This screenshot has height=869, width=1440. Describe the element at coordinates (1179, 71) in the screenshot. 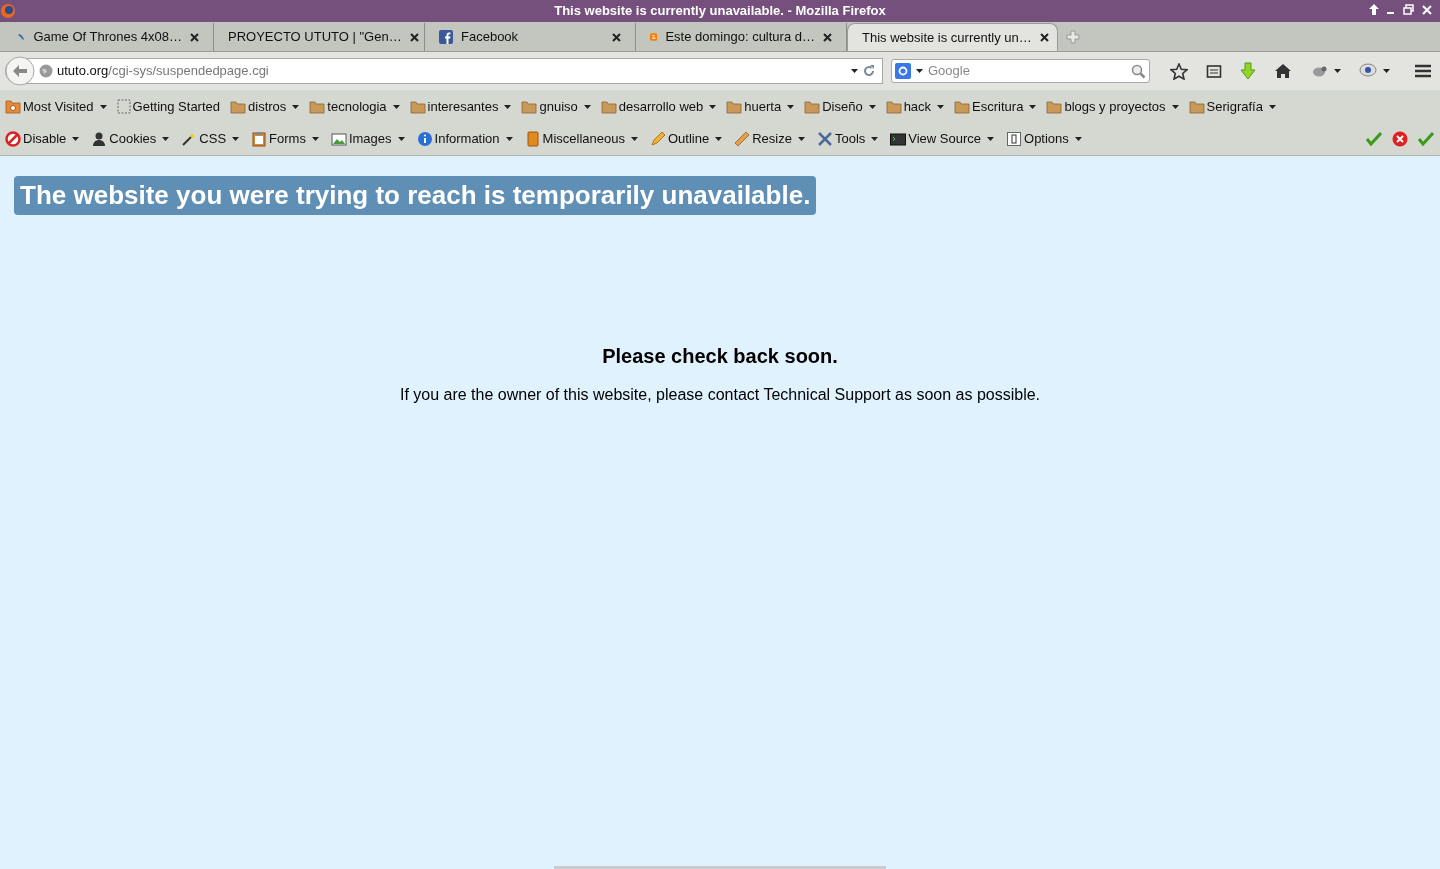

I see `star-icon` at that location.